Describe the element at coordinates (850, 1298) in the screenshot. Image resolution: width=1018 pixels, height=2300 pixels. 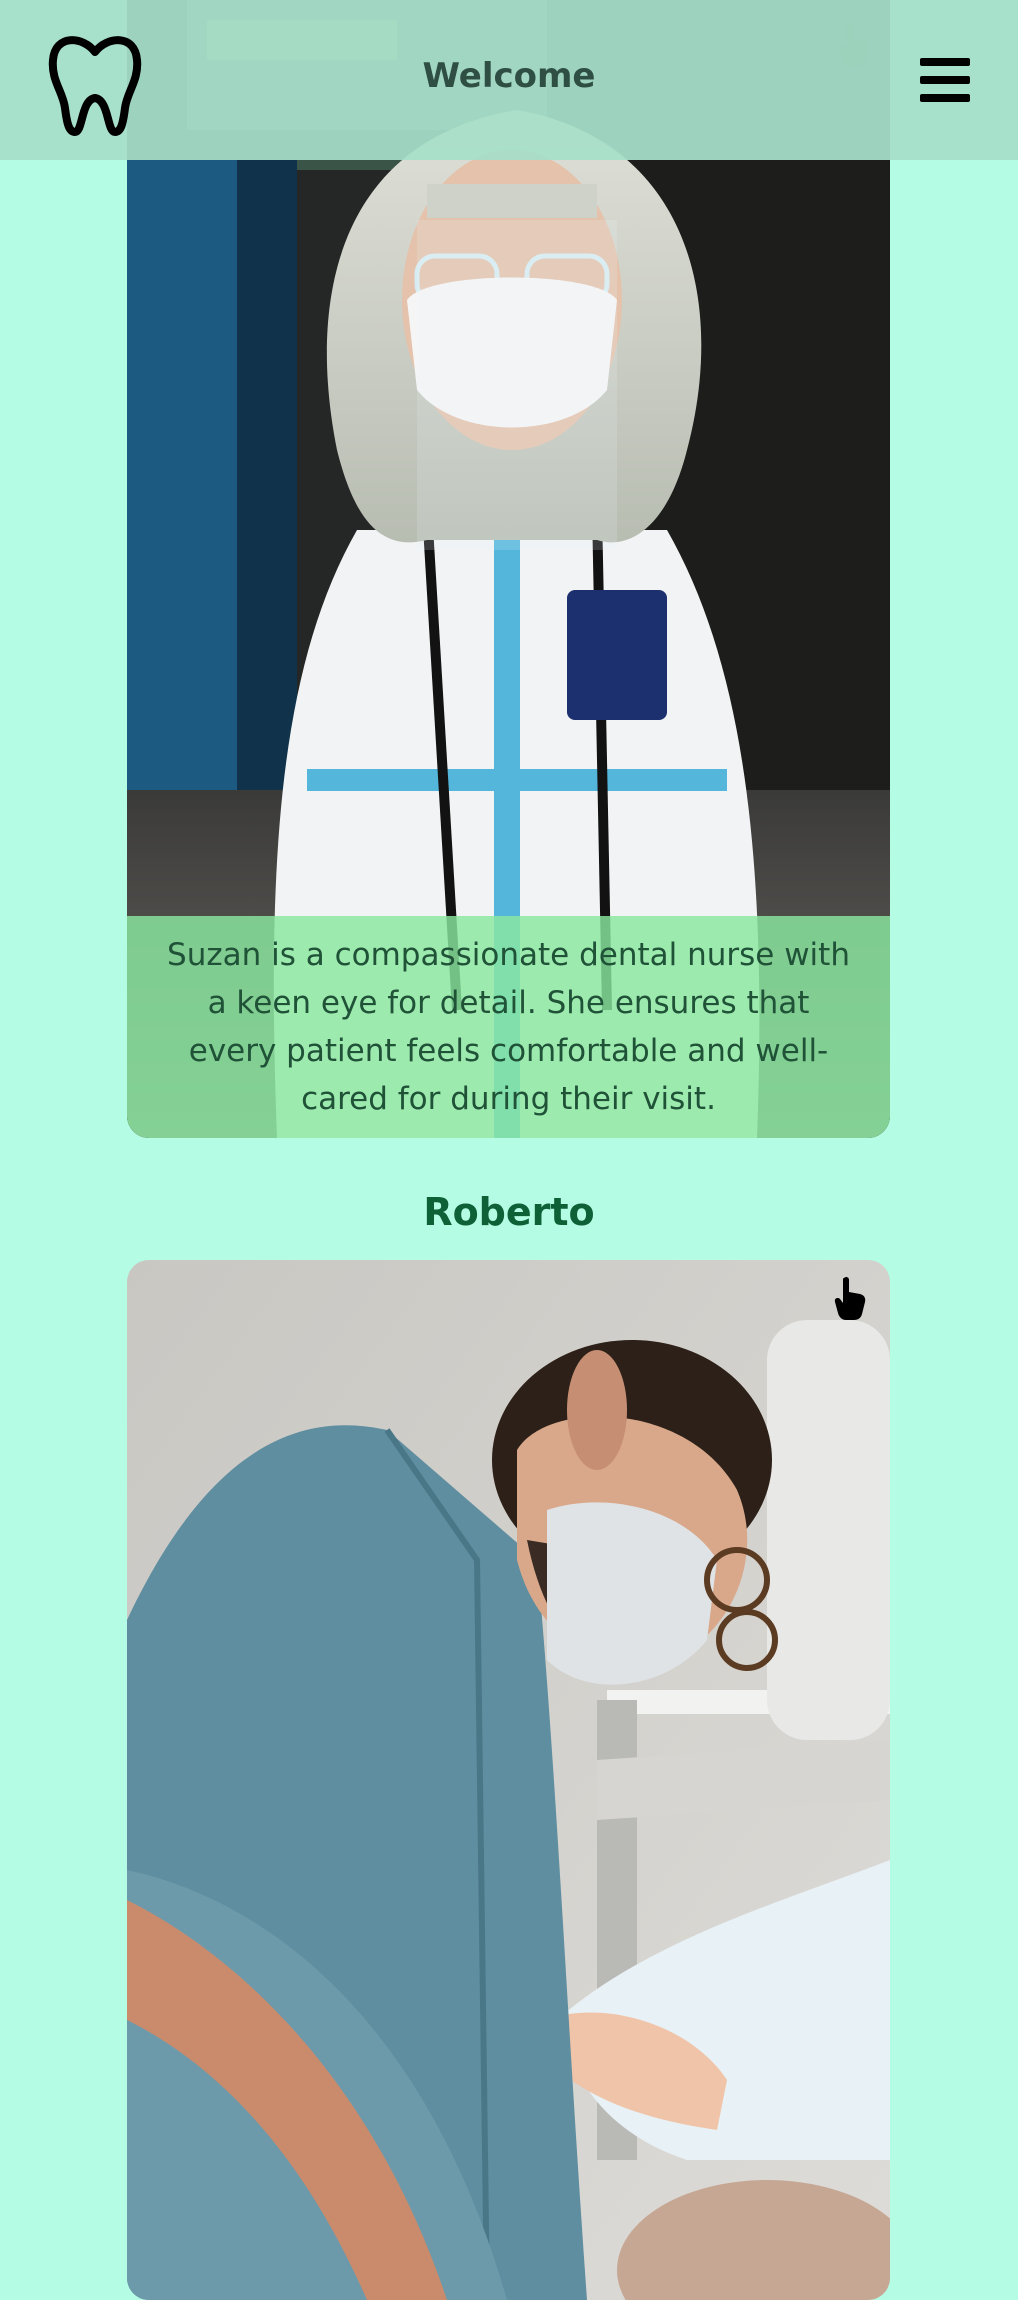
I see `hand-pointer-icon` at that location.